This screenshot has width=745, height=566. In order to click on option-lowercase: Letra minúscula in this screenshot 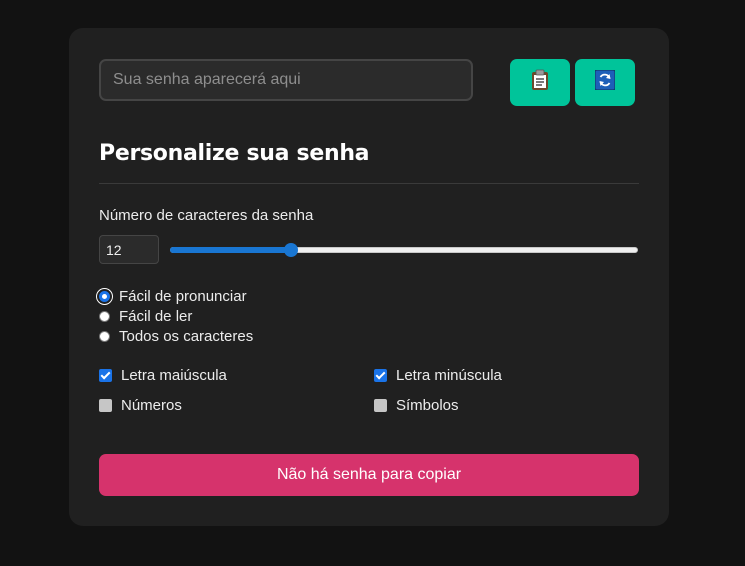, I will do `click(438, 375)`.